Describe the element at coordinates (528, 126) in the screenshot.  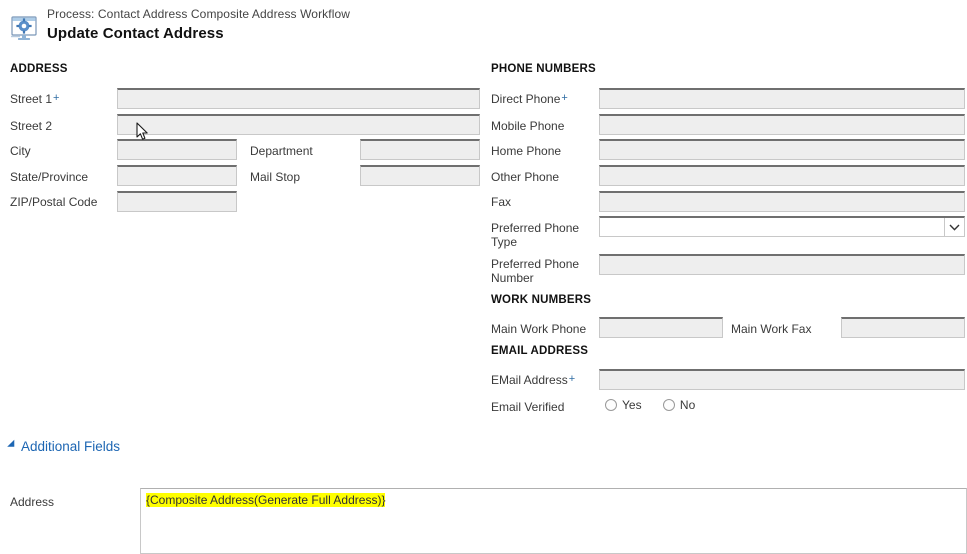
I see `mobile-phone-label: Mobile Phone` at that location.